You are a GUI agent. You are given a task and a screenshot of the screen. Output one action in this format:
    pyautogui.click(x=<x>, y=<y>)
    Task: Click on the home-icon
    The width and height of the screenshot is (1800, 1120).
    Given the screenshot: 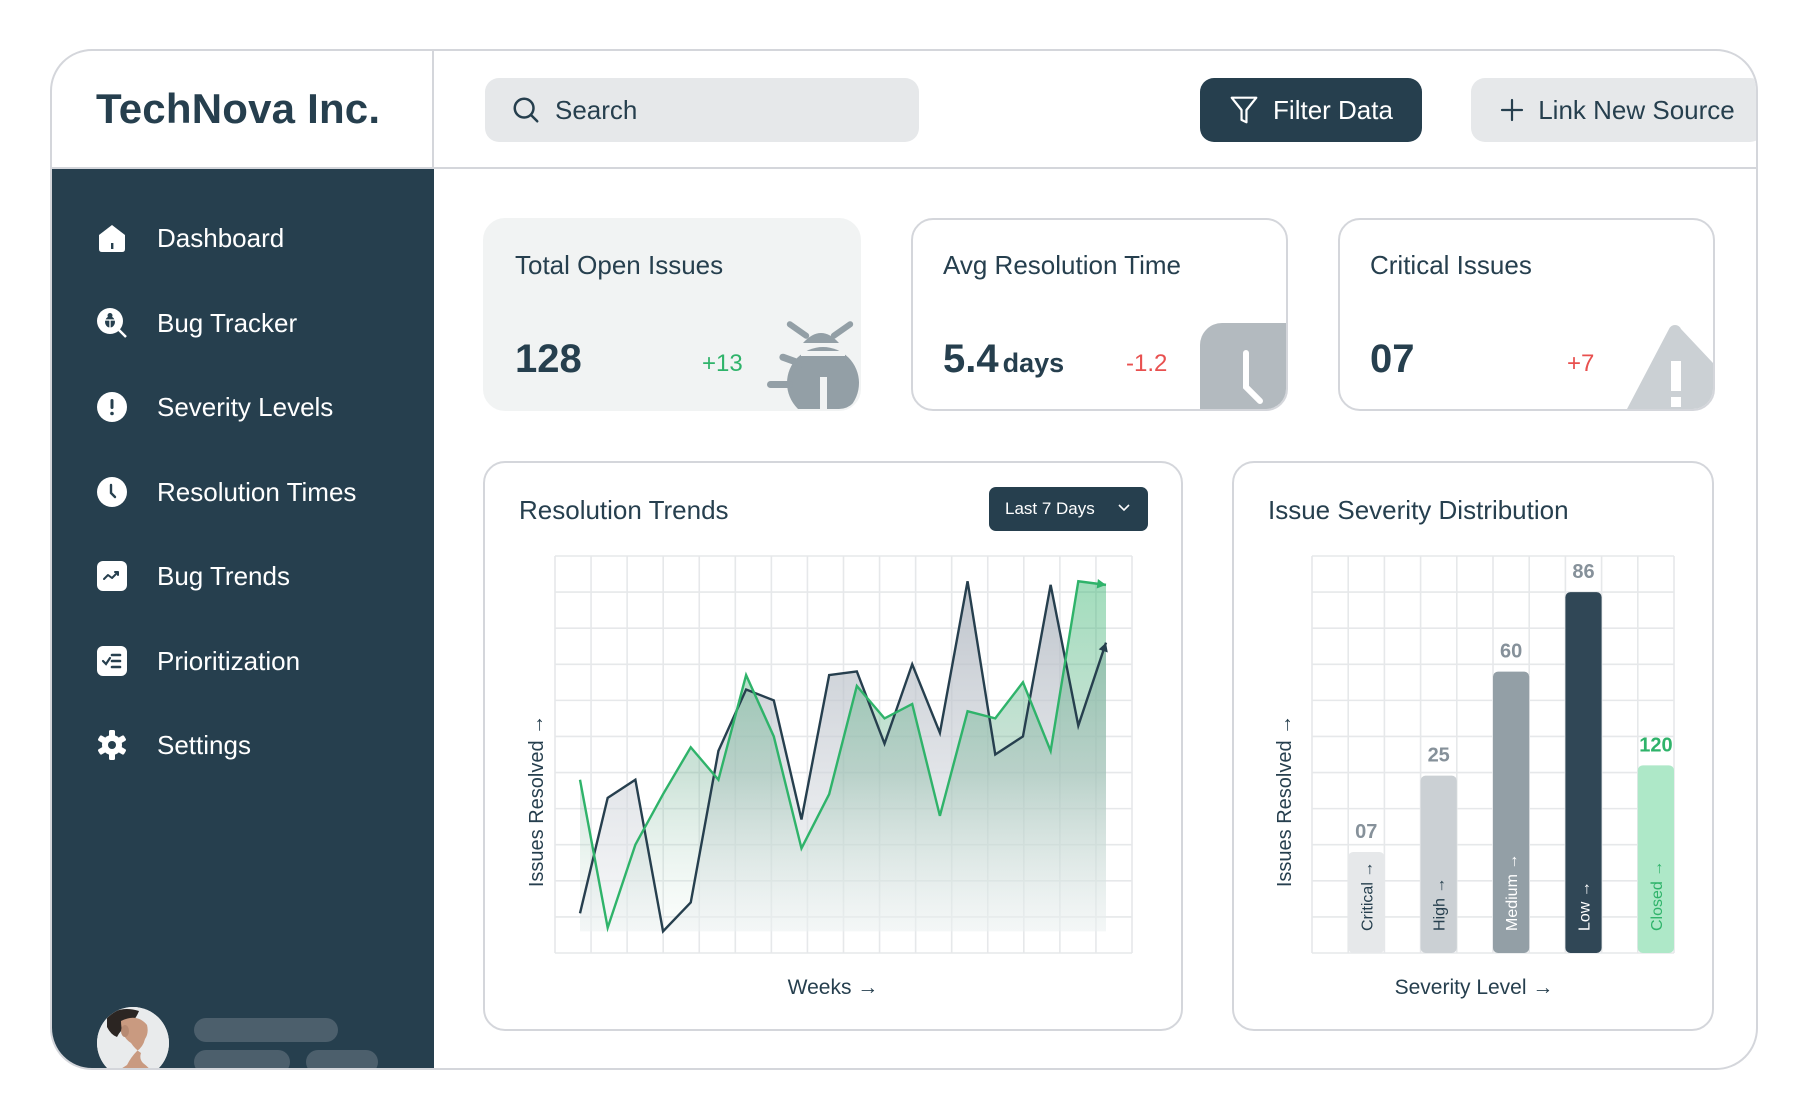 What is the action you would take?
    pyautogui.click(x=112, y=238)
    